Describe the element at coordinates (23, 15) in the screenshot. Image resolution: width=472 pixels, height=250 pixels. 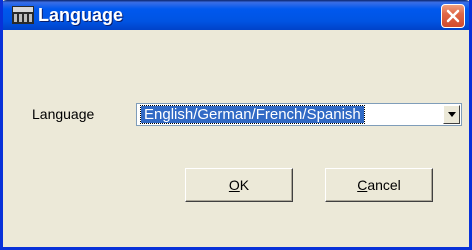
I see `dme-app-icon` at that location.